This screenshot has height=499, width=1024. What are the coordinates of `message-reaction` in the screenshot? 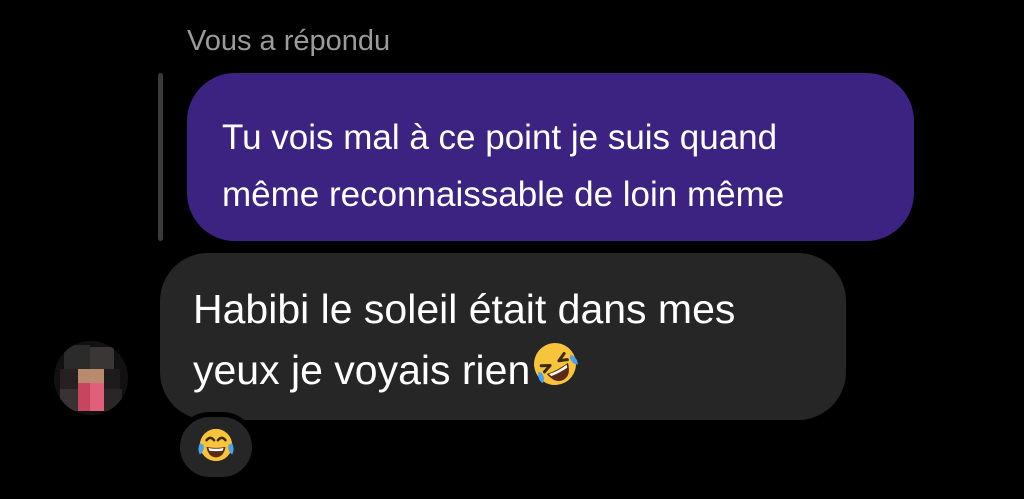 It's located at (216, 447).